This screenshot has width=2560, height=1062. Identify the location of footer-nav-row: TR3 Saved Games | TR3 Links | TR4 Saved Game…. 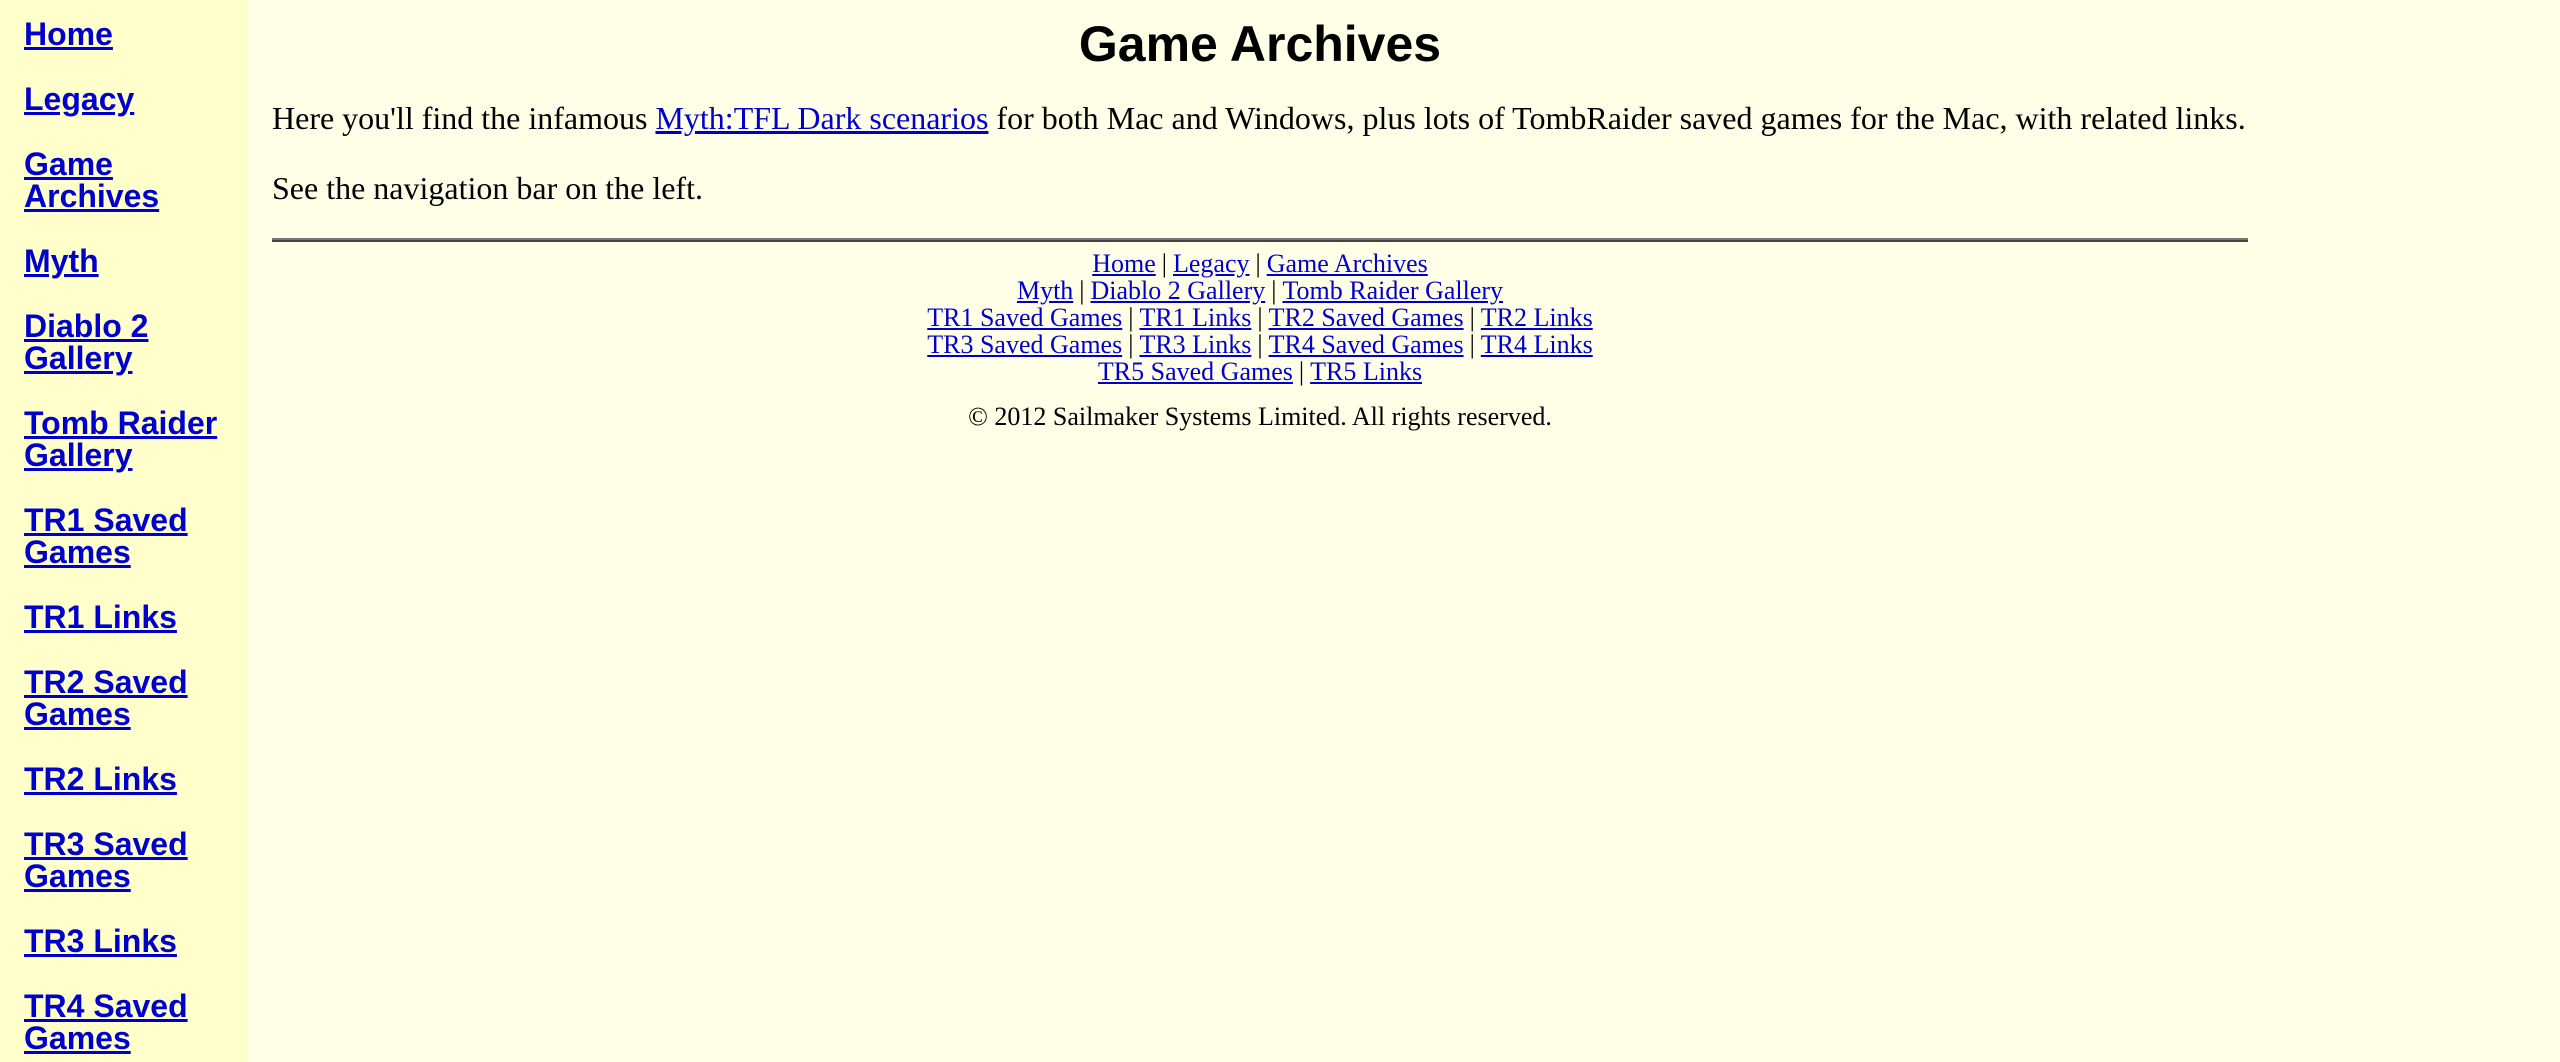
(1260, 344).